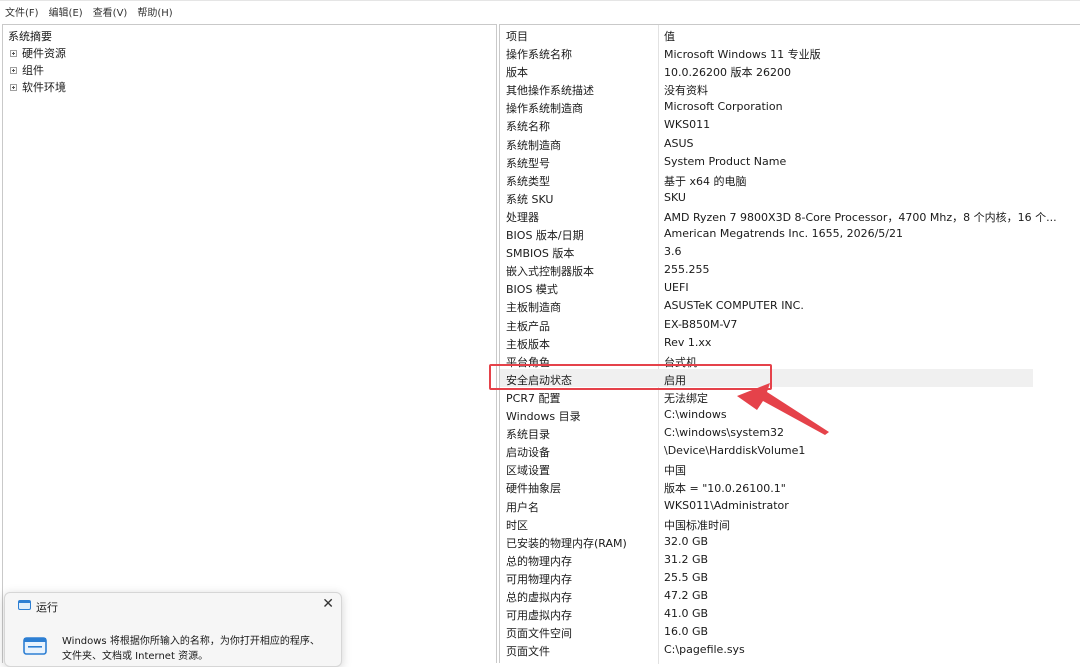 The width and height of the screenshot is (1080, 667). Describe the element at coordinates (723, 107) in the screenshot. I see `row-value: Microsoft Corporation` at that location.